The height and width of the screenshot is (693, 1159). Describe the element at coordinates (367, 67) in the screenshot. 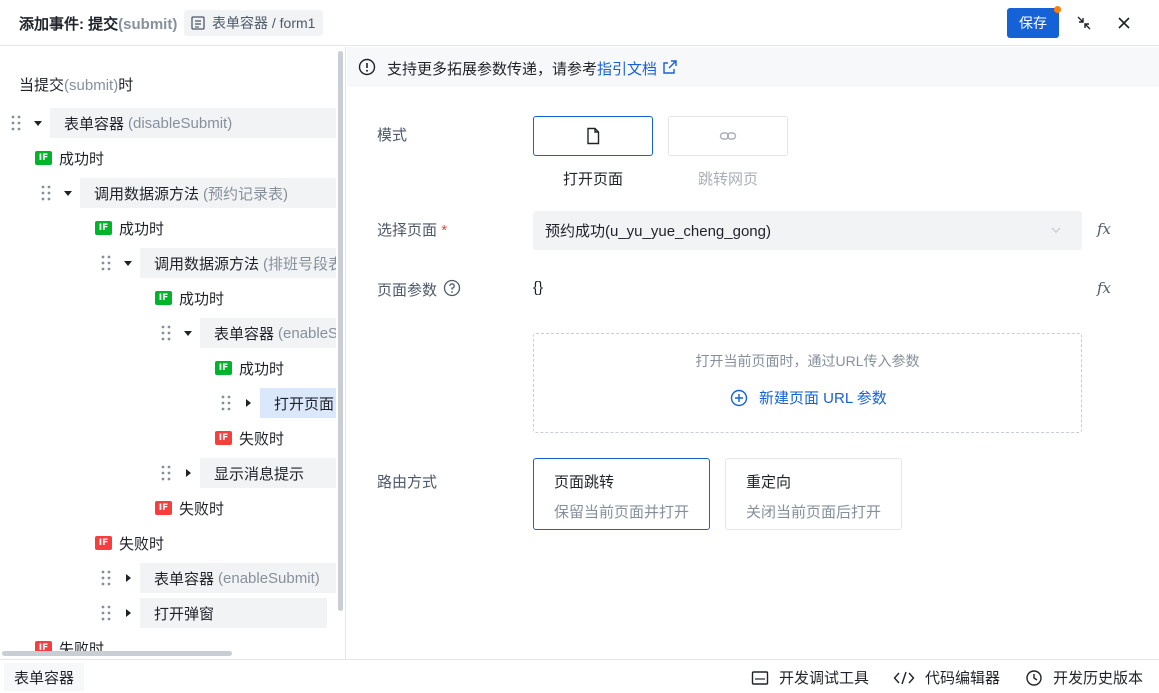

I see `info-icon` at that location.